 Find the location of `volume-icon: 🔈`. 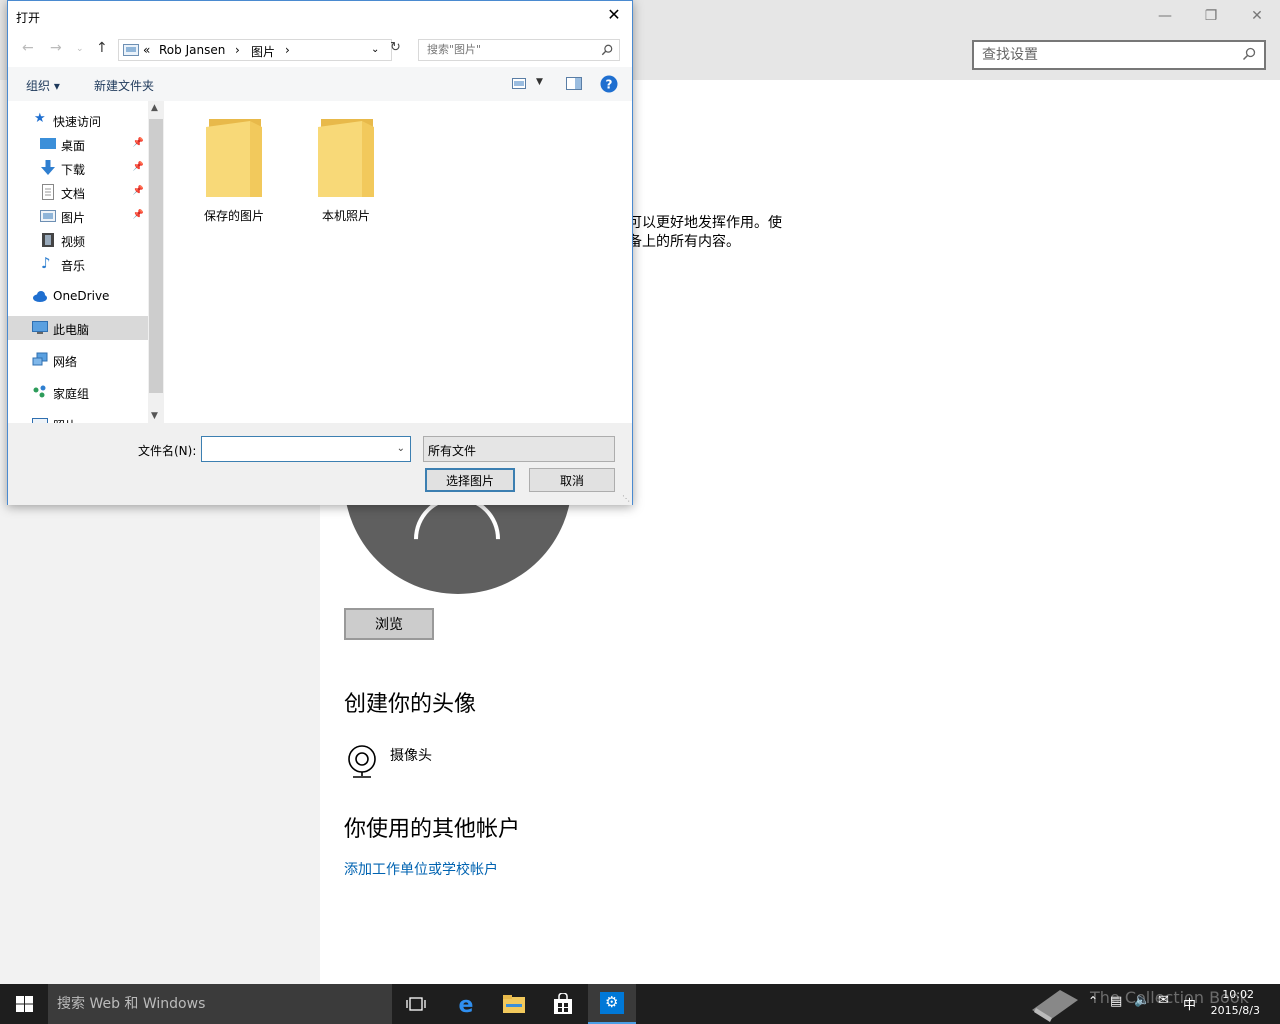

volume-icon: 🔈 is located at coordinates (1142, 1000).